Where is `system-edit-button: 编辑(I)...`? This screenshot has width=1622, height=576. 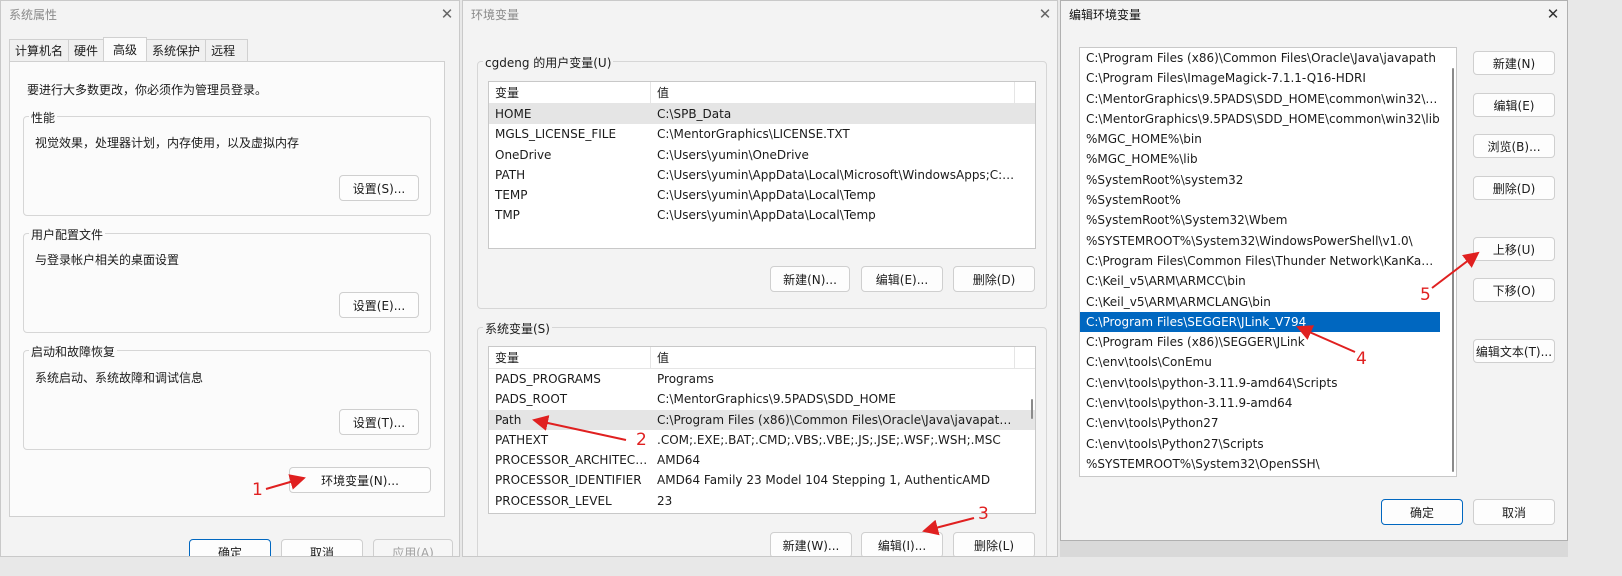 system-edit-button: 编辑(I)... is located at coordinates (902, 544).